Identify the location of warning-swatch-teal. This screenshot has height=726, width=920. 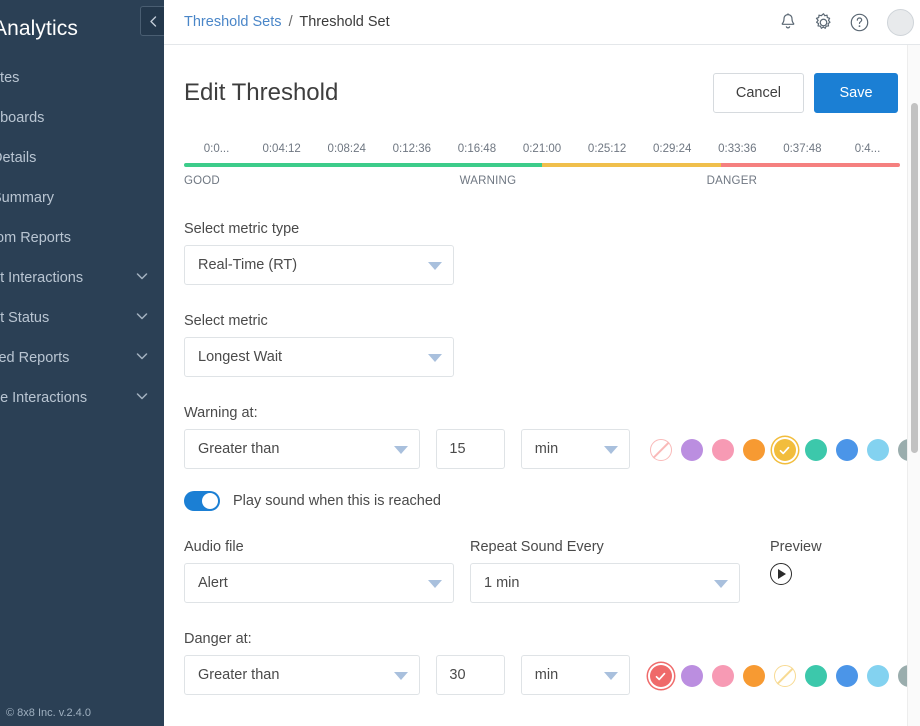
(815, 450).